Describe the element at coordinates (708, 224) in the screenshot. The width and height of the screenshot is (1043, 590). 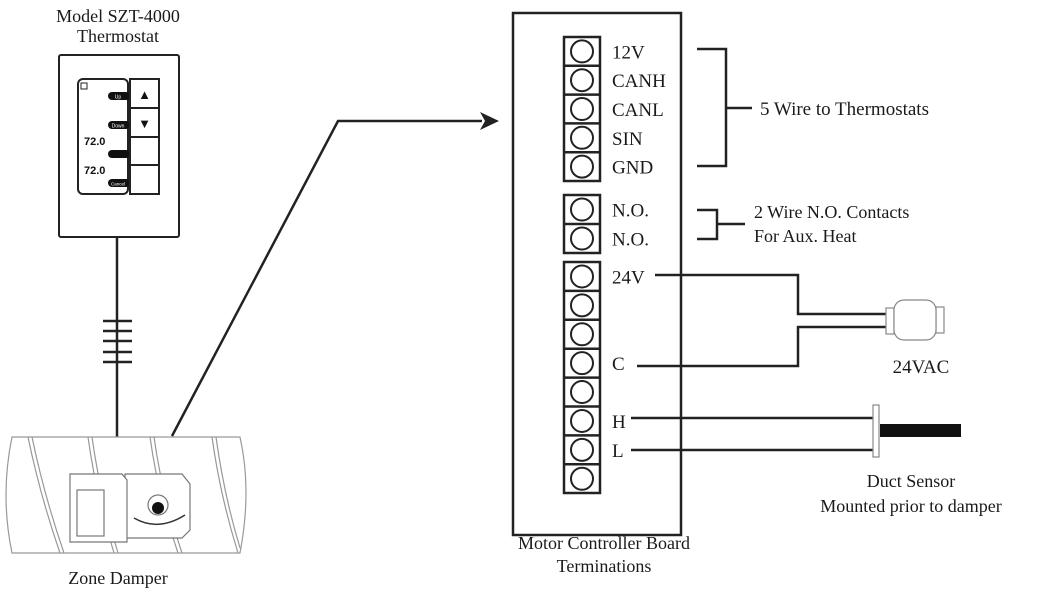
I see `two-wire-bracket` at that location.